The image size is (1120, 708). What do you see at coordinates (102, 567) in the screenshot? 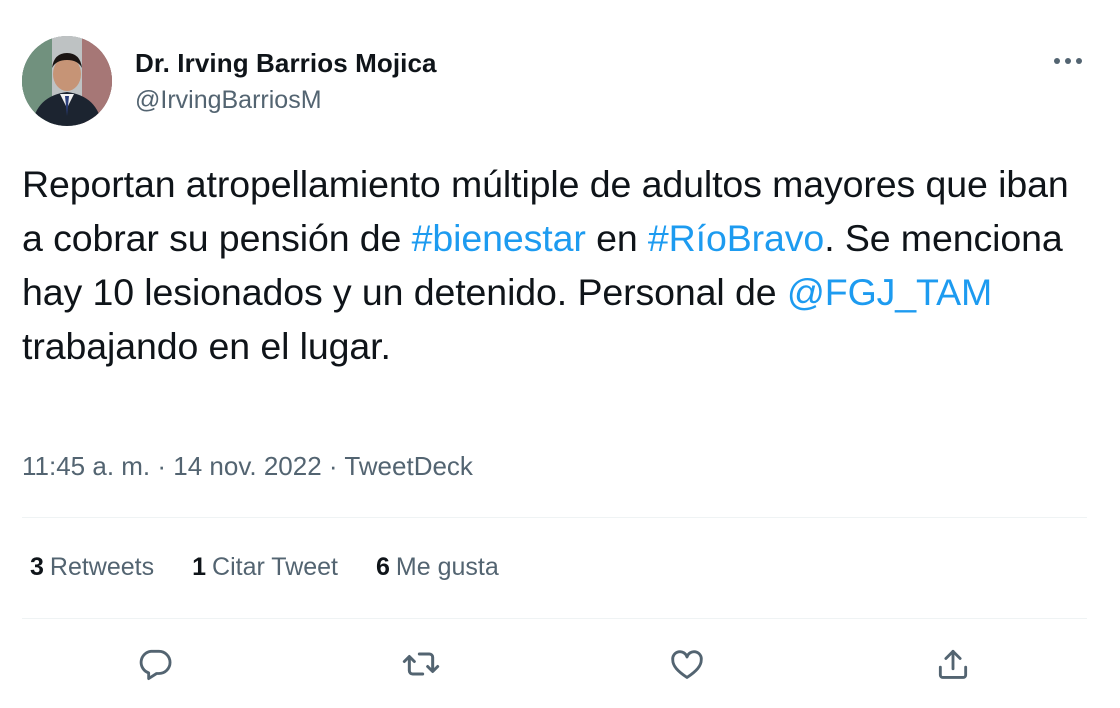
I see `retweets-label: Retweets` at bounding box center [102, 567].